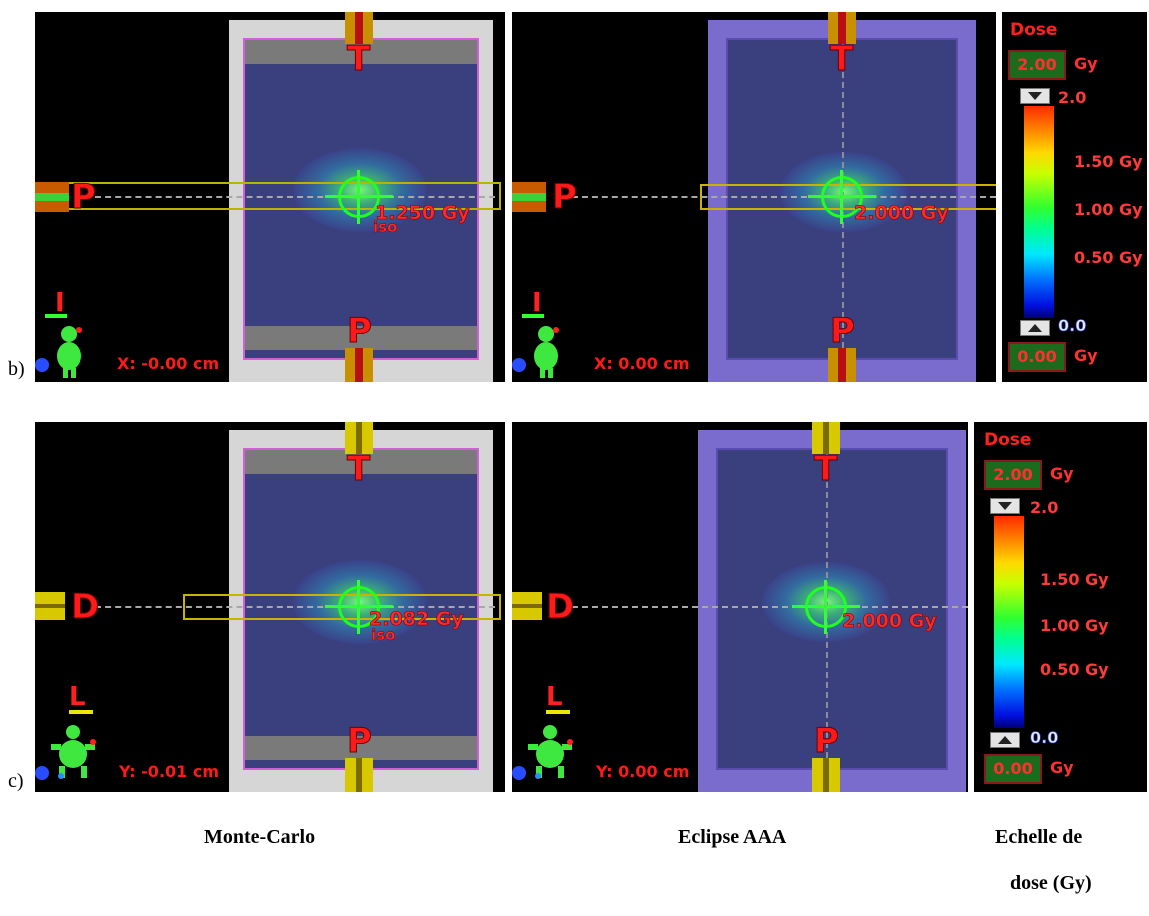 The height and width of the screenshot is (916, 1149). What do you see at coordinates (16, 369) in the screenshot?
I see `row-label-b: b)` at bounding box center [16, 369].